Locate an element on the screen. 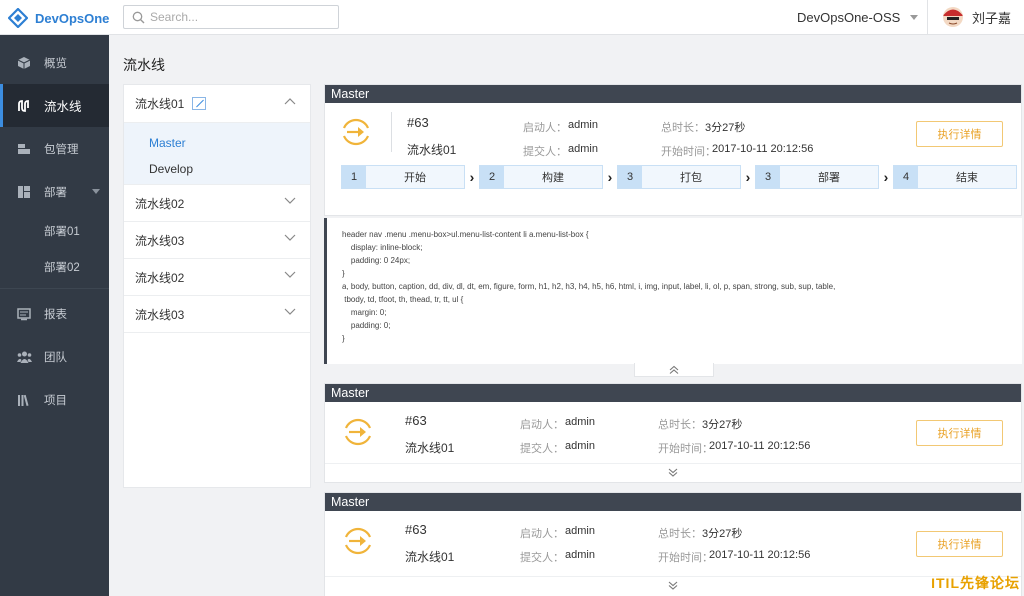 The width and height of the screenshot is (1024, 596). run-number: #63 is located at coordinates (418, 122).